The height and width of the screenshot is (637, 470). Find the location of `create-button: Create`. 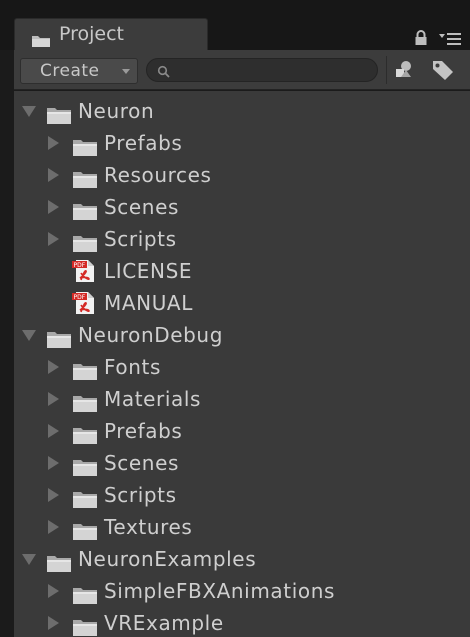

create-button: Create is located at coordinates (79, 71).